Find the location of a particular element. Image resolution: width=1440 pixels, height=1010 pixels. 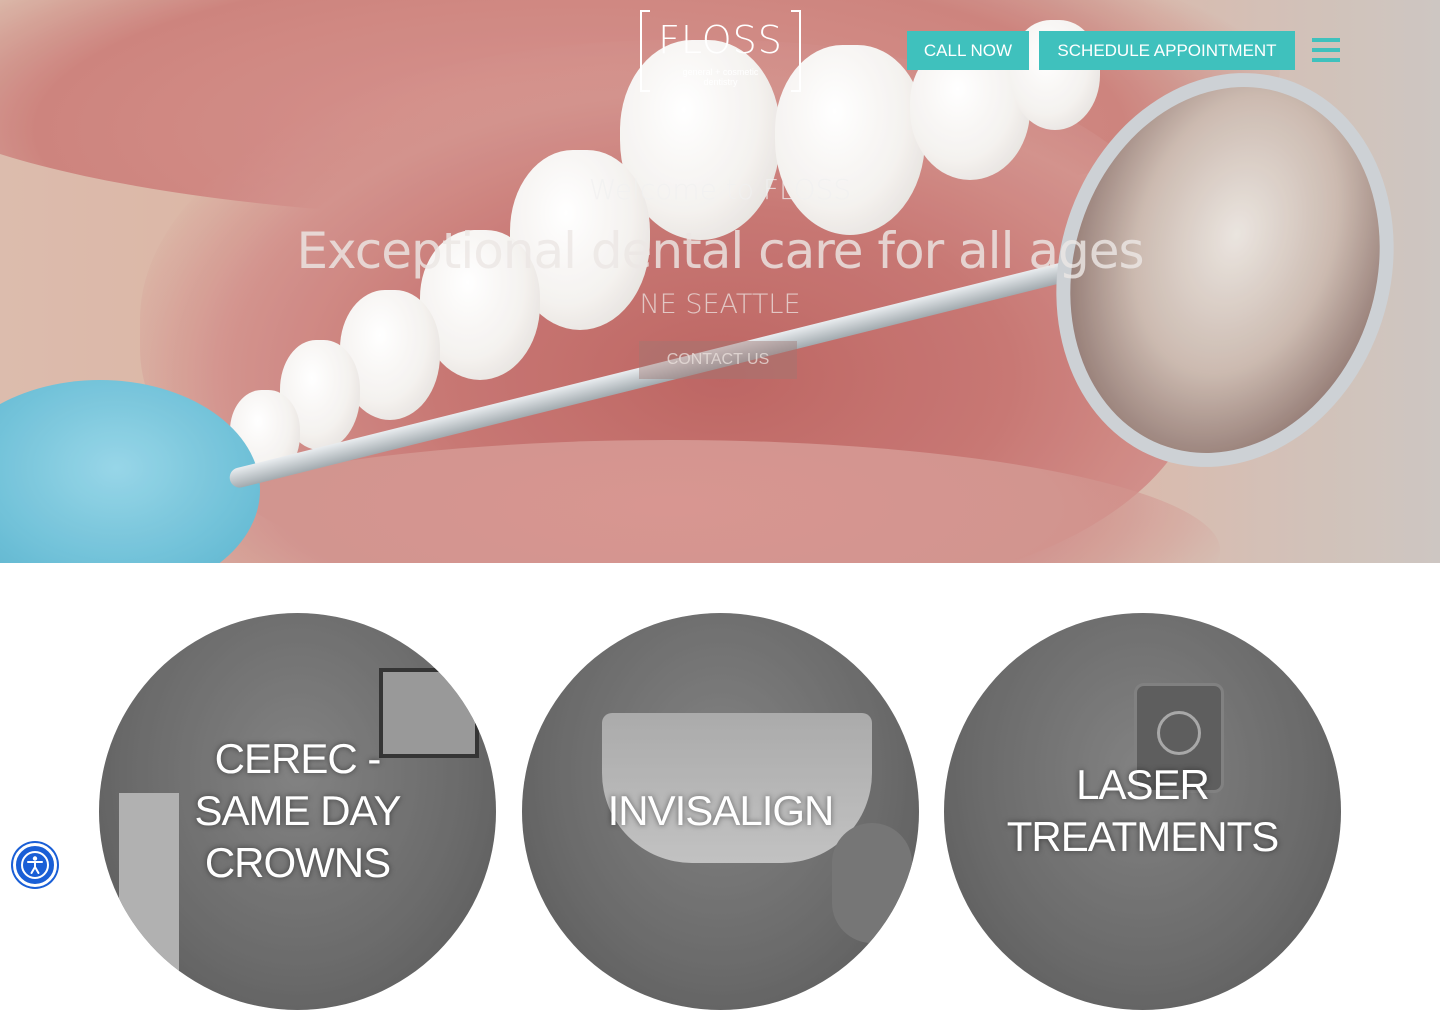

hamburger-icon is located at coordinates (1326, 50).